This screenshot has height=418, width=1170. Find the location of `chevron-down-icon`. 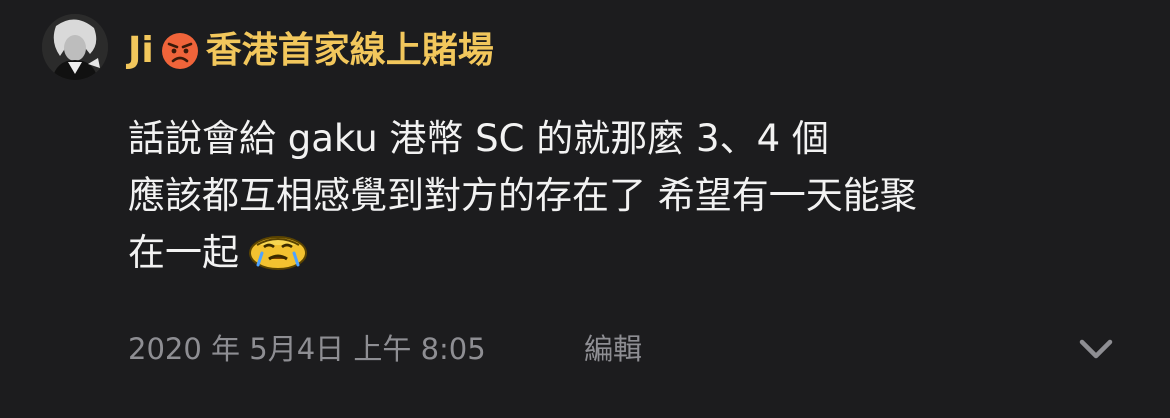

chevron-down-icon is located at coordinates (1096, 349).